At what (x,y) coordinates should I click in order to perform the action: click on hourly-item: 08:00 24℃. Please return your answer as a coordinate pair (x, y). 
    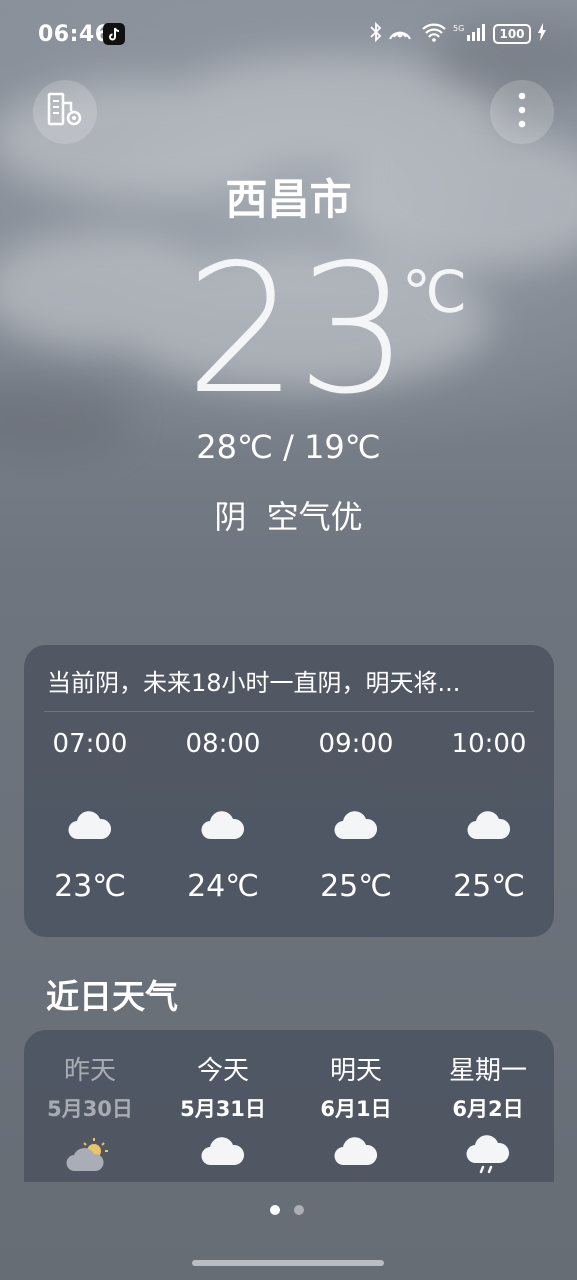
    Looking at the image, I should click on (223, 816).